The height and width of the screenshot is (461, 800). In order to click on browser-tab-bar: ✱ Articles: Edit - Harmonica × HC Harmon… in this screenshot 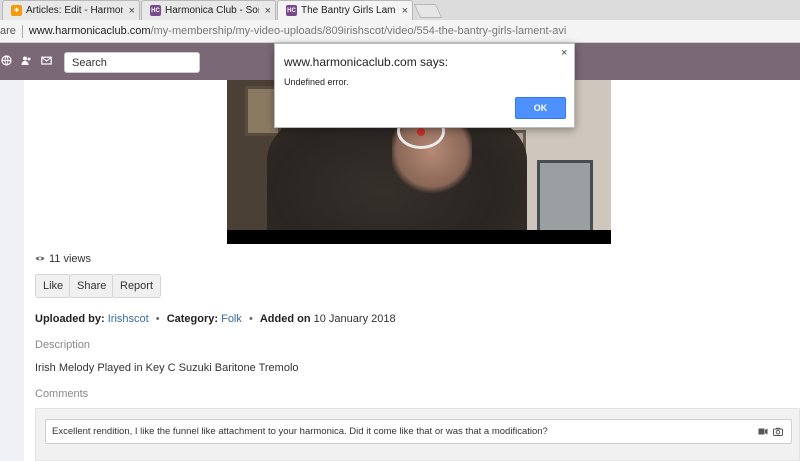, I will do `click(400, 10)`.